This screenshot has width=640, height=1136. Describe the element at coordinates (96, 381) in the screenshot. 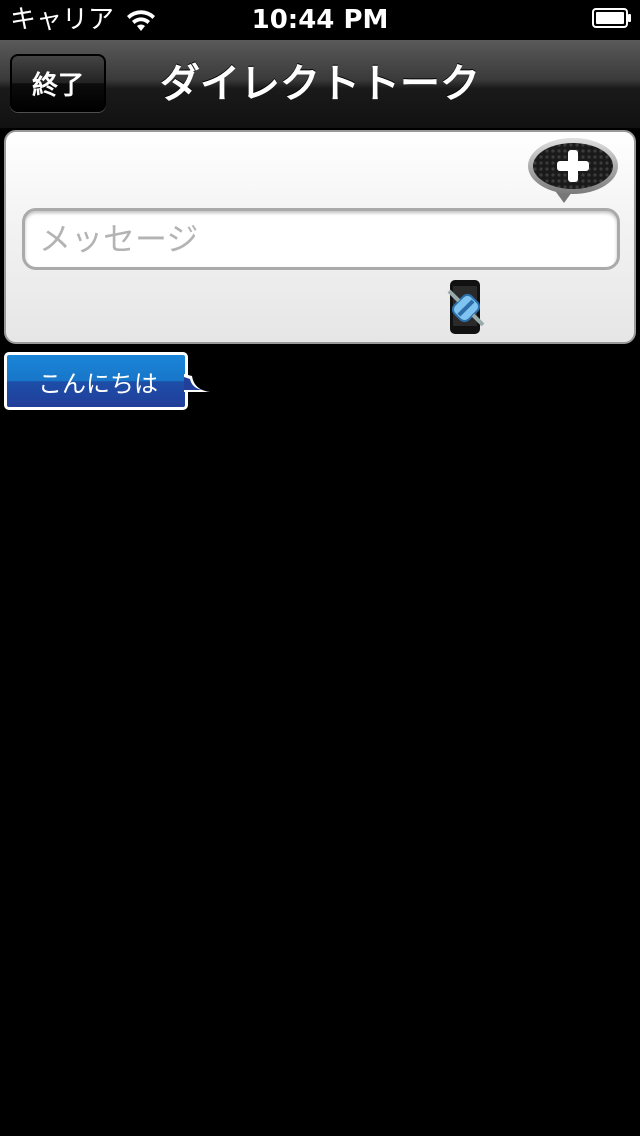

I see `message-text: こんにちは` at that location.